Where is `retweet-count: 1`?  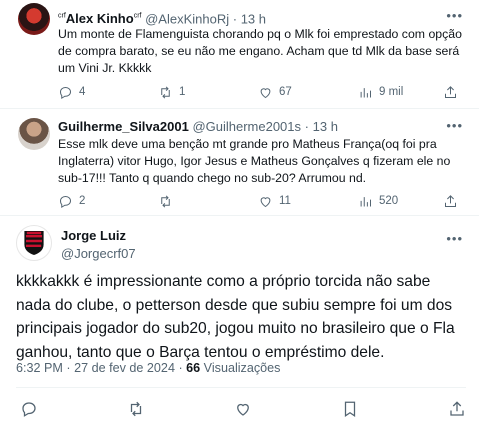
retweet-count: 1 is located at coordinates (182, 92).